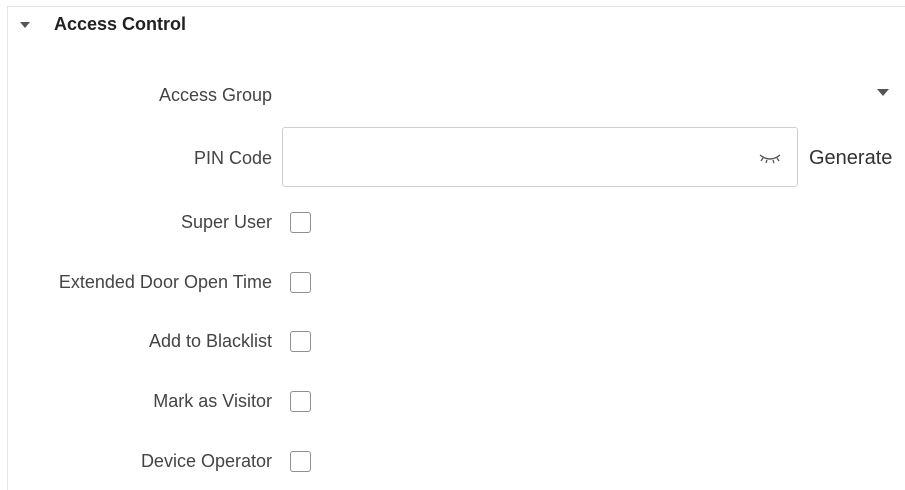 The image size is (905, 490). What do you see at coordinates (300, 341) in the screenshot?
I see `add-to-blacklist-checkbox` at bounding box center [300, 341].